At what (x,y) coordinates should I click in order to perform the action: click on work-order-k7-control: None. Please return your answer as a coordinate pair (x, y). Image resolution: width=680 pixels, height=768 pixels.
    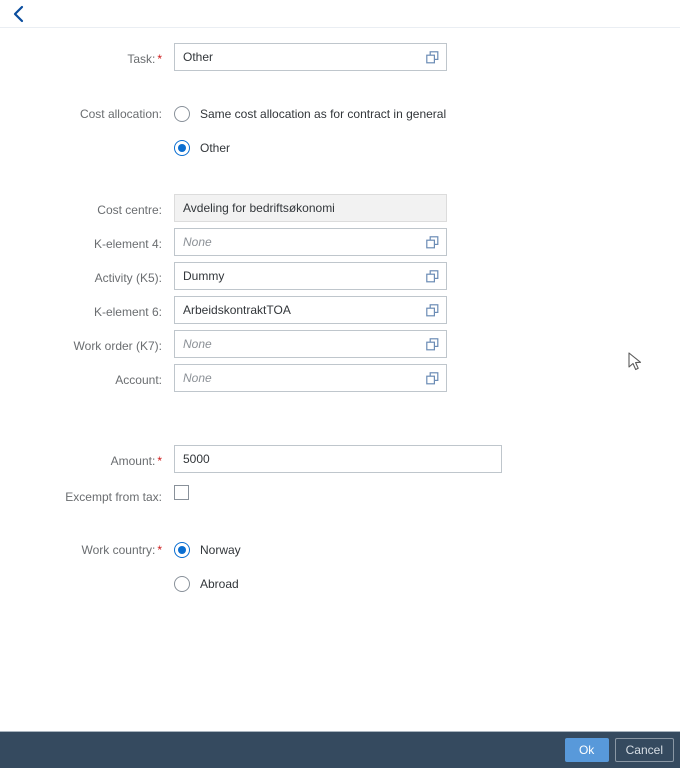
    Looking at the image, I should click on (310, 344).